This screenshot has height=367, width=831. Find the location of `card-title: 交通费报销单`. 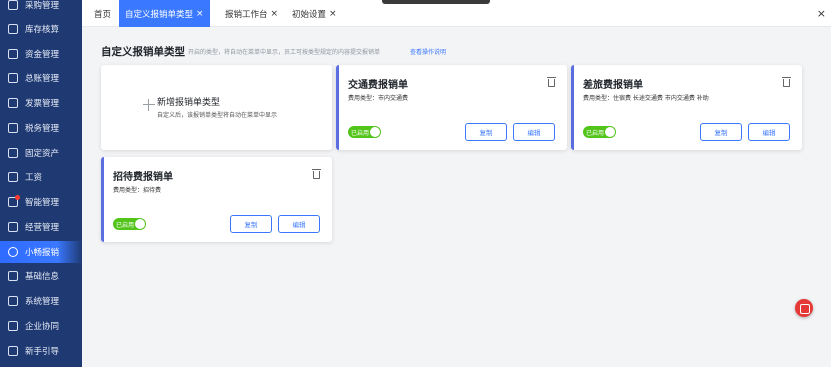

card-title: 交通费报销单 is located at coordinates (378, 85).